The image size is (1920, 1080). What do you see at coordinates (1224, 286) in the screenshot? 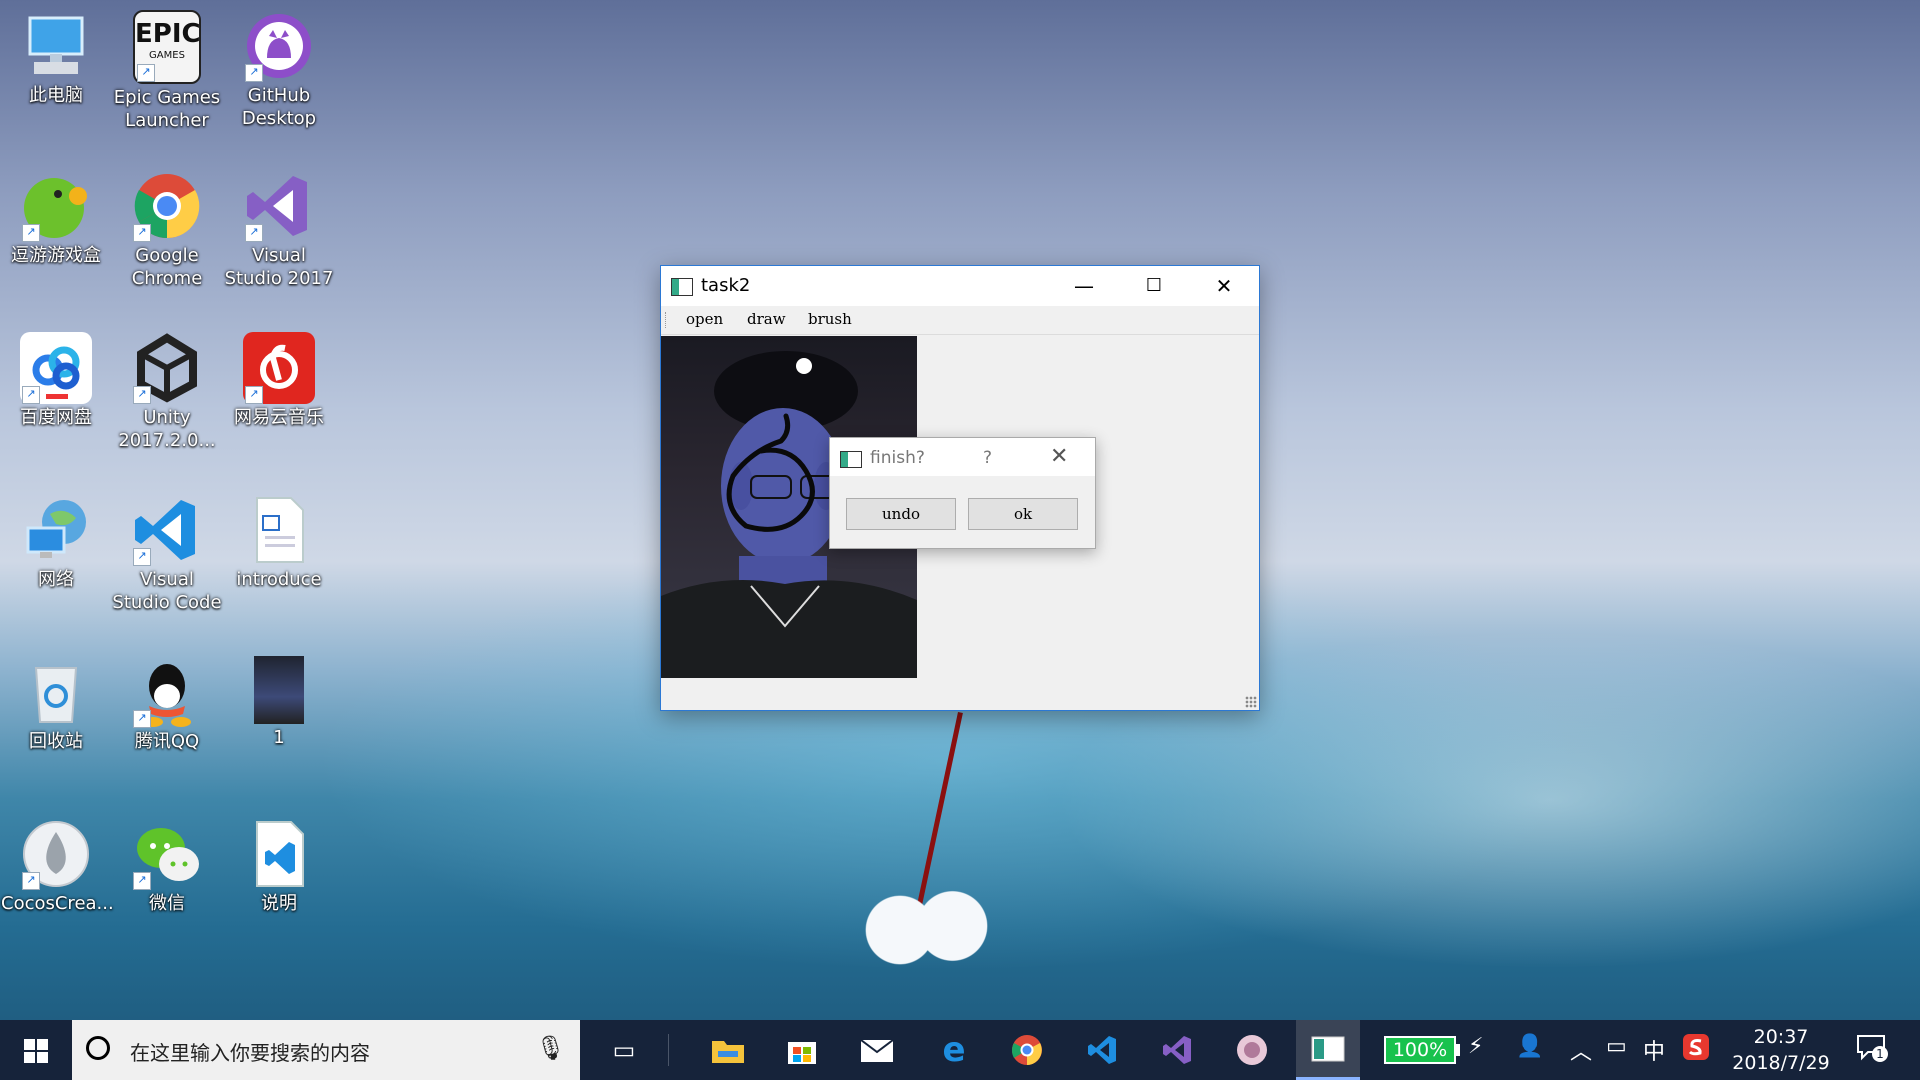
I see `close-button: ✕` at bounding box center [1224, 286].